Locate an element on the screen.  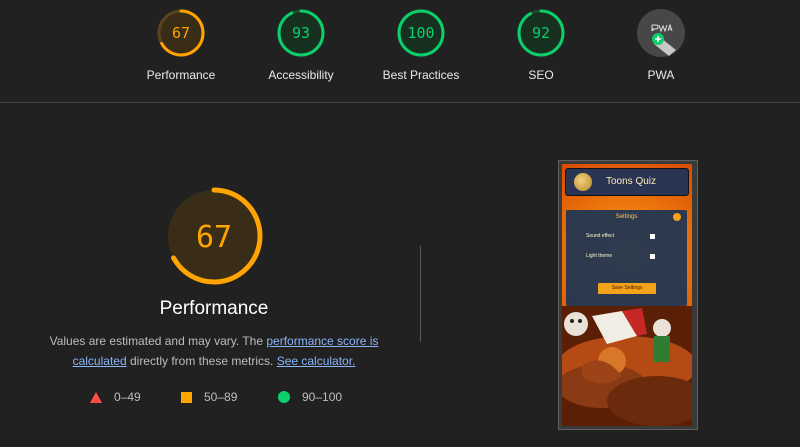
app-header: Toons Quiz is located at coordinates (627, 182).